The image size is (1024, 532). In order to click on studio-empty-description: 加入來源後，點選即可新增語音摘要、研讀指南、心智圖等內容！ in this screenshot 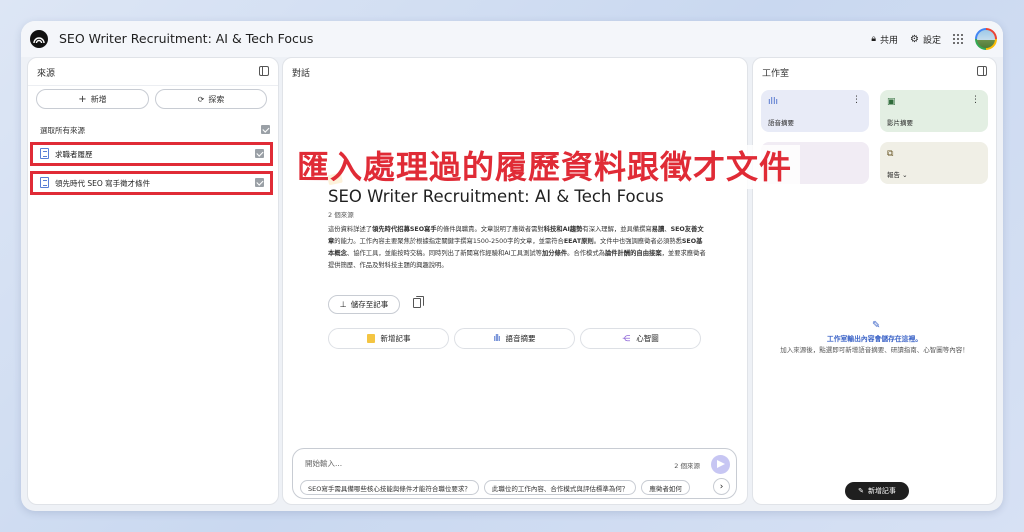, I will do `click(874, 350)`.